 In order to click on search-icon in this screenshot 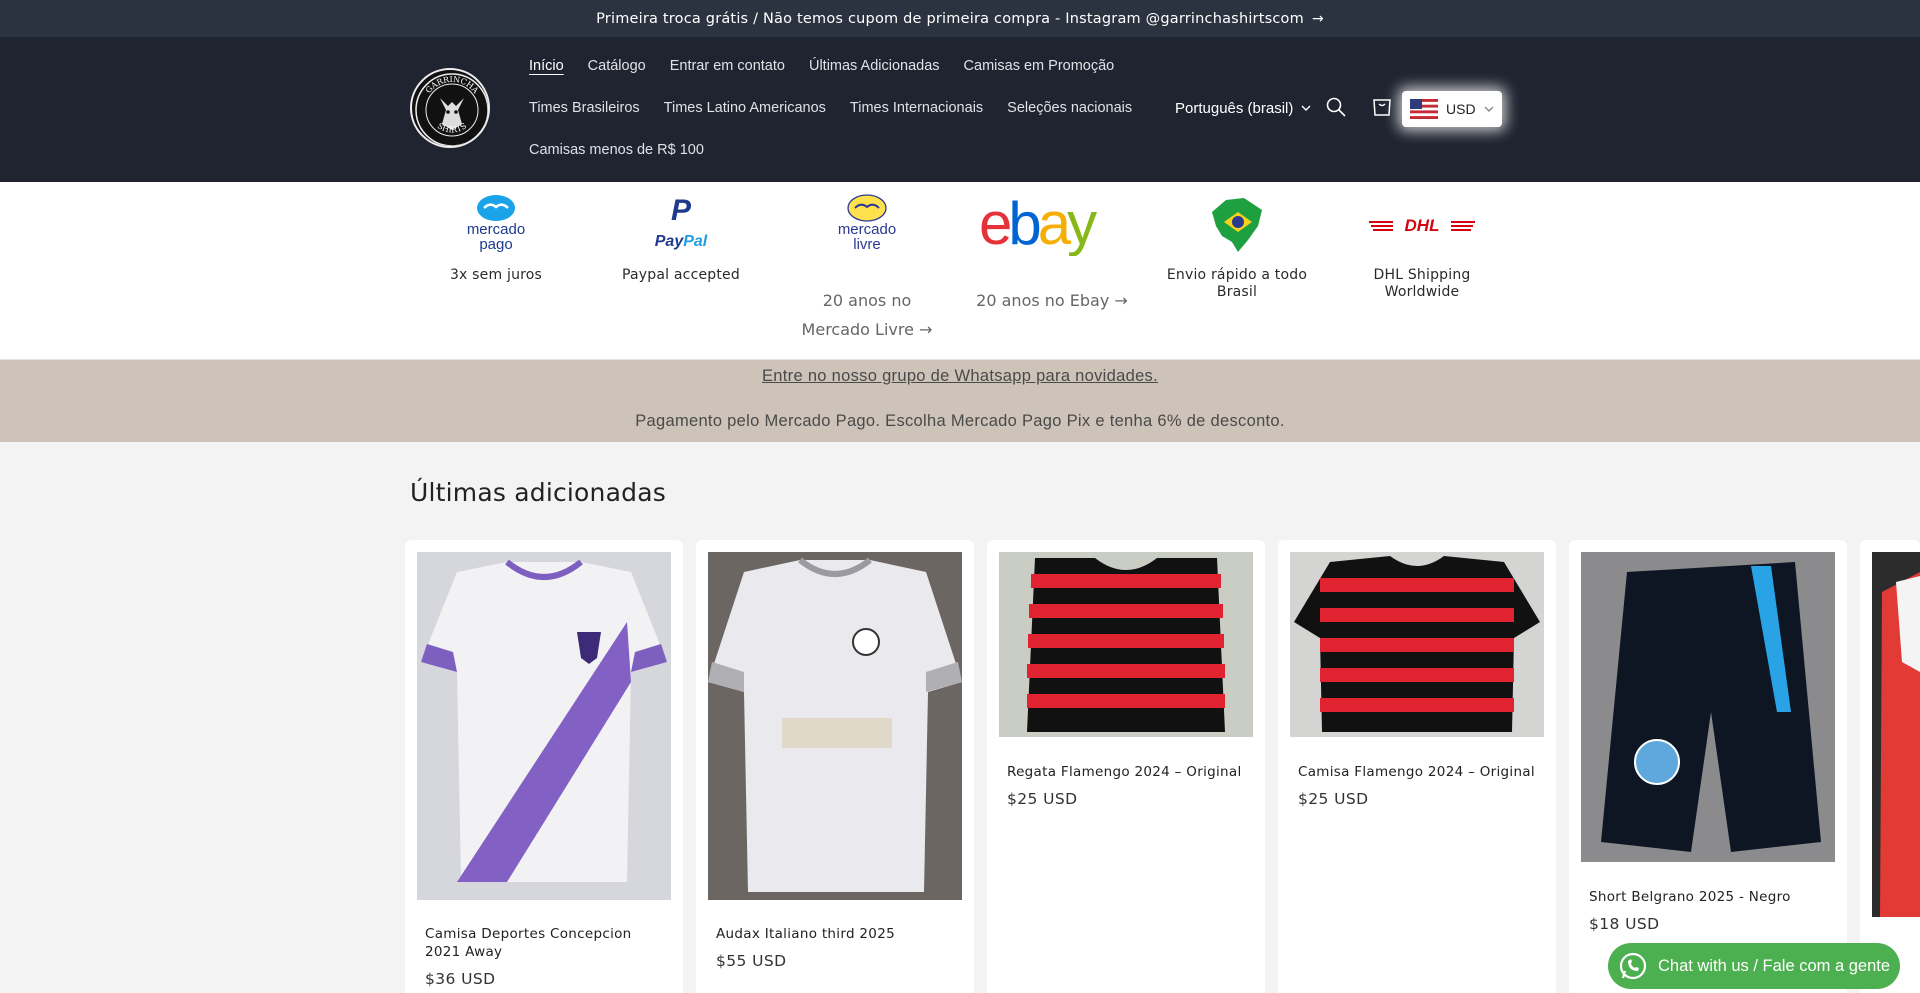, I will do `click(1336, 107)`.